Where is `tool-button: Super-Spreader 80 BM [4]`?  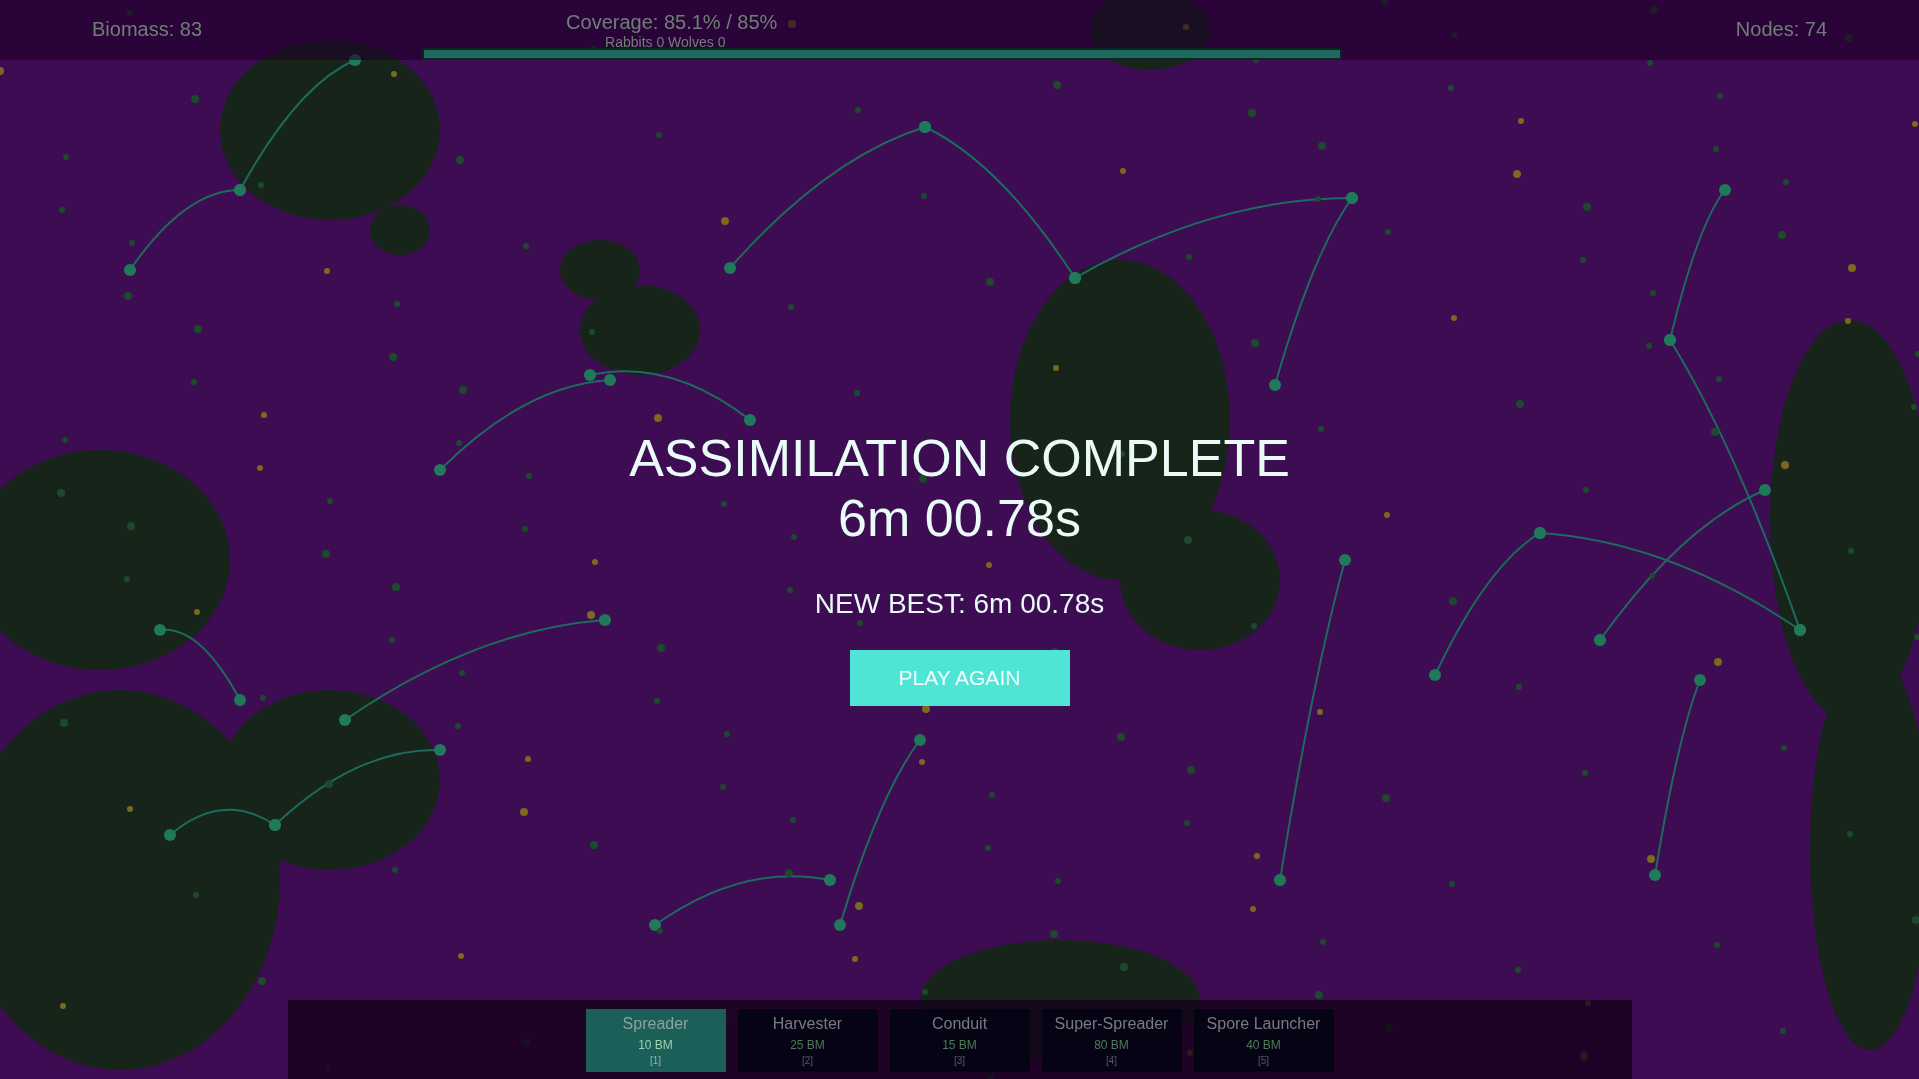
tool-button: Super-Spreader 80 BM [4] is located at coordinates (1111, 1040).